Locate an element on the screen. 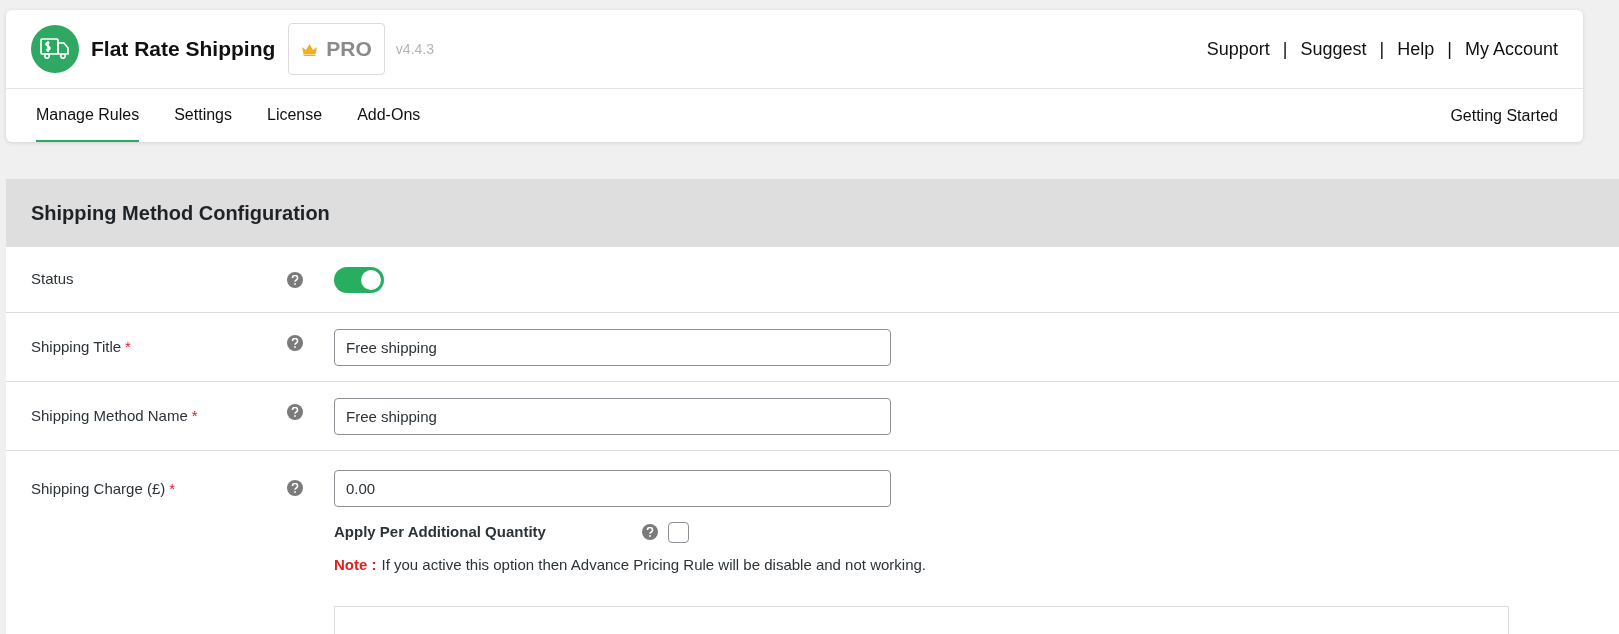 The height and width of the screenshot is (634, 1619). header-link: Help is located at coordinates (1416, 49).